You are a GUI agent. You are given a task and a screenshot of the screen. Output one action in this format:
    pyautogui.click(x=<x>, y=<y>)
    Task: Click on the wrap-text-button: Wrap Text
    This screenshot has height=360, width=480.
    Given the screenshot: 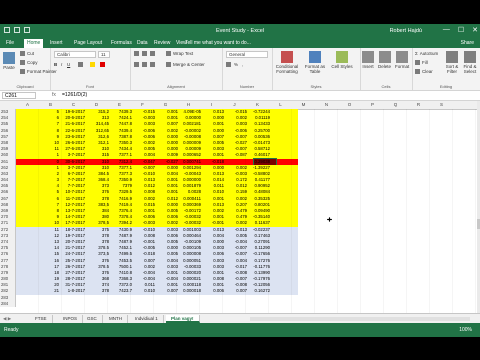 What is the action you would take?
    pyautogui.click(x=179, y=53)
    